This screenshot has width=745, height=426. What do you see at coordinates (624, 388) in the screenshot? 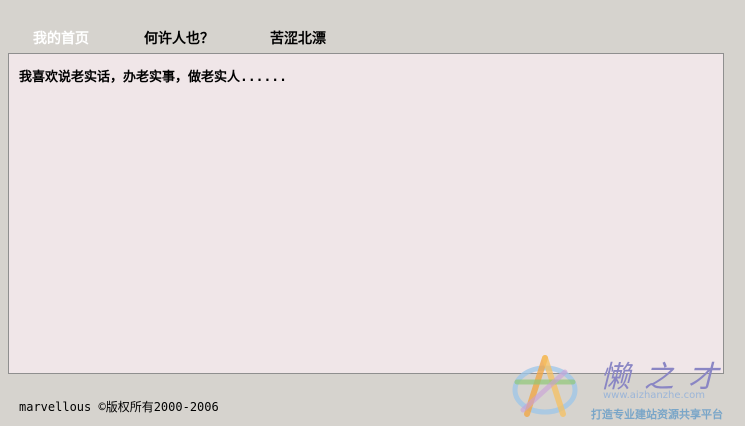
I see `watermark: 懒之才 www.aizhanzhe.com 打造专业建站资源共享平台` at bounding box center [624, 388].